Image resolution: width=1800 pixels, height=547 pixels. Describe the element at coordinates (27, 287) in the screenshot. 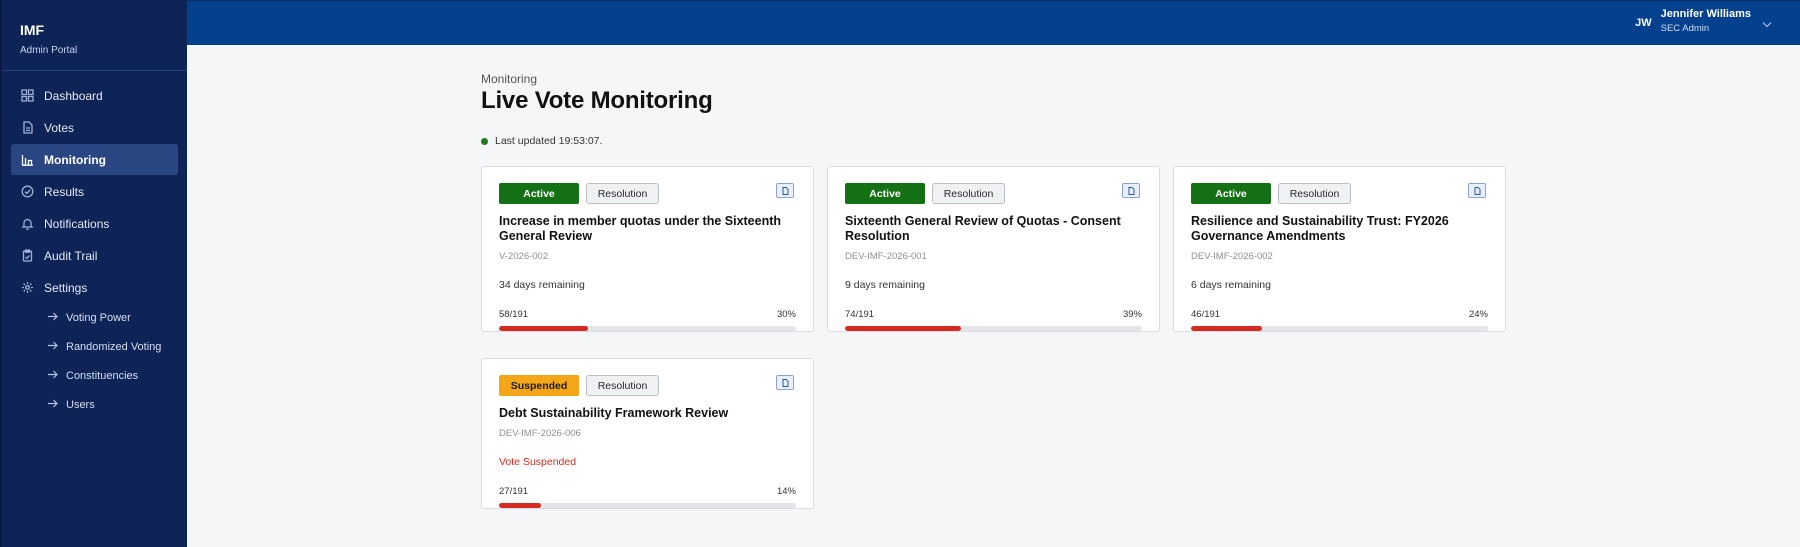

I see `gear-icon` at that location.